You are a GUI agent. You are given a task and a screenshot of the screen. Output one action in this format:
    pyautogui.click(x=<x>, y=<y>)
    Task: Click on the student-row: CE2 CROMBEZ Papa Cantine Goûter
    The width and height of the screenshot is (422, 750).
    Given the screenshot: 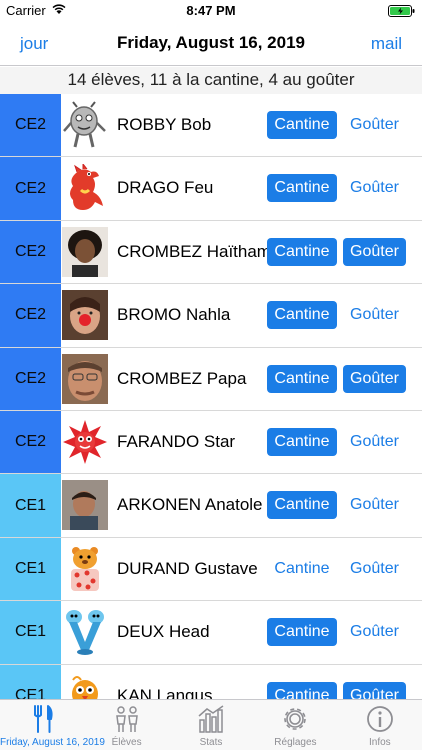 What is the action you would take?
    pyautogui.click(x=211, y=379)
    